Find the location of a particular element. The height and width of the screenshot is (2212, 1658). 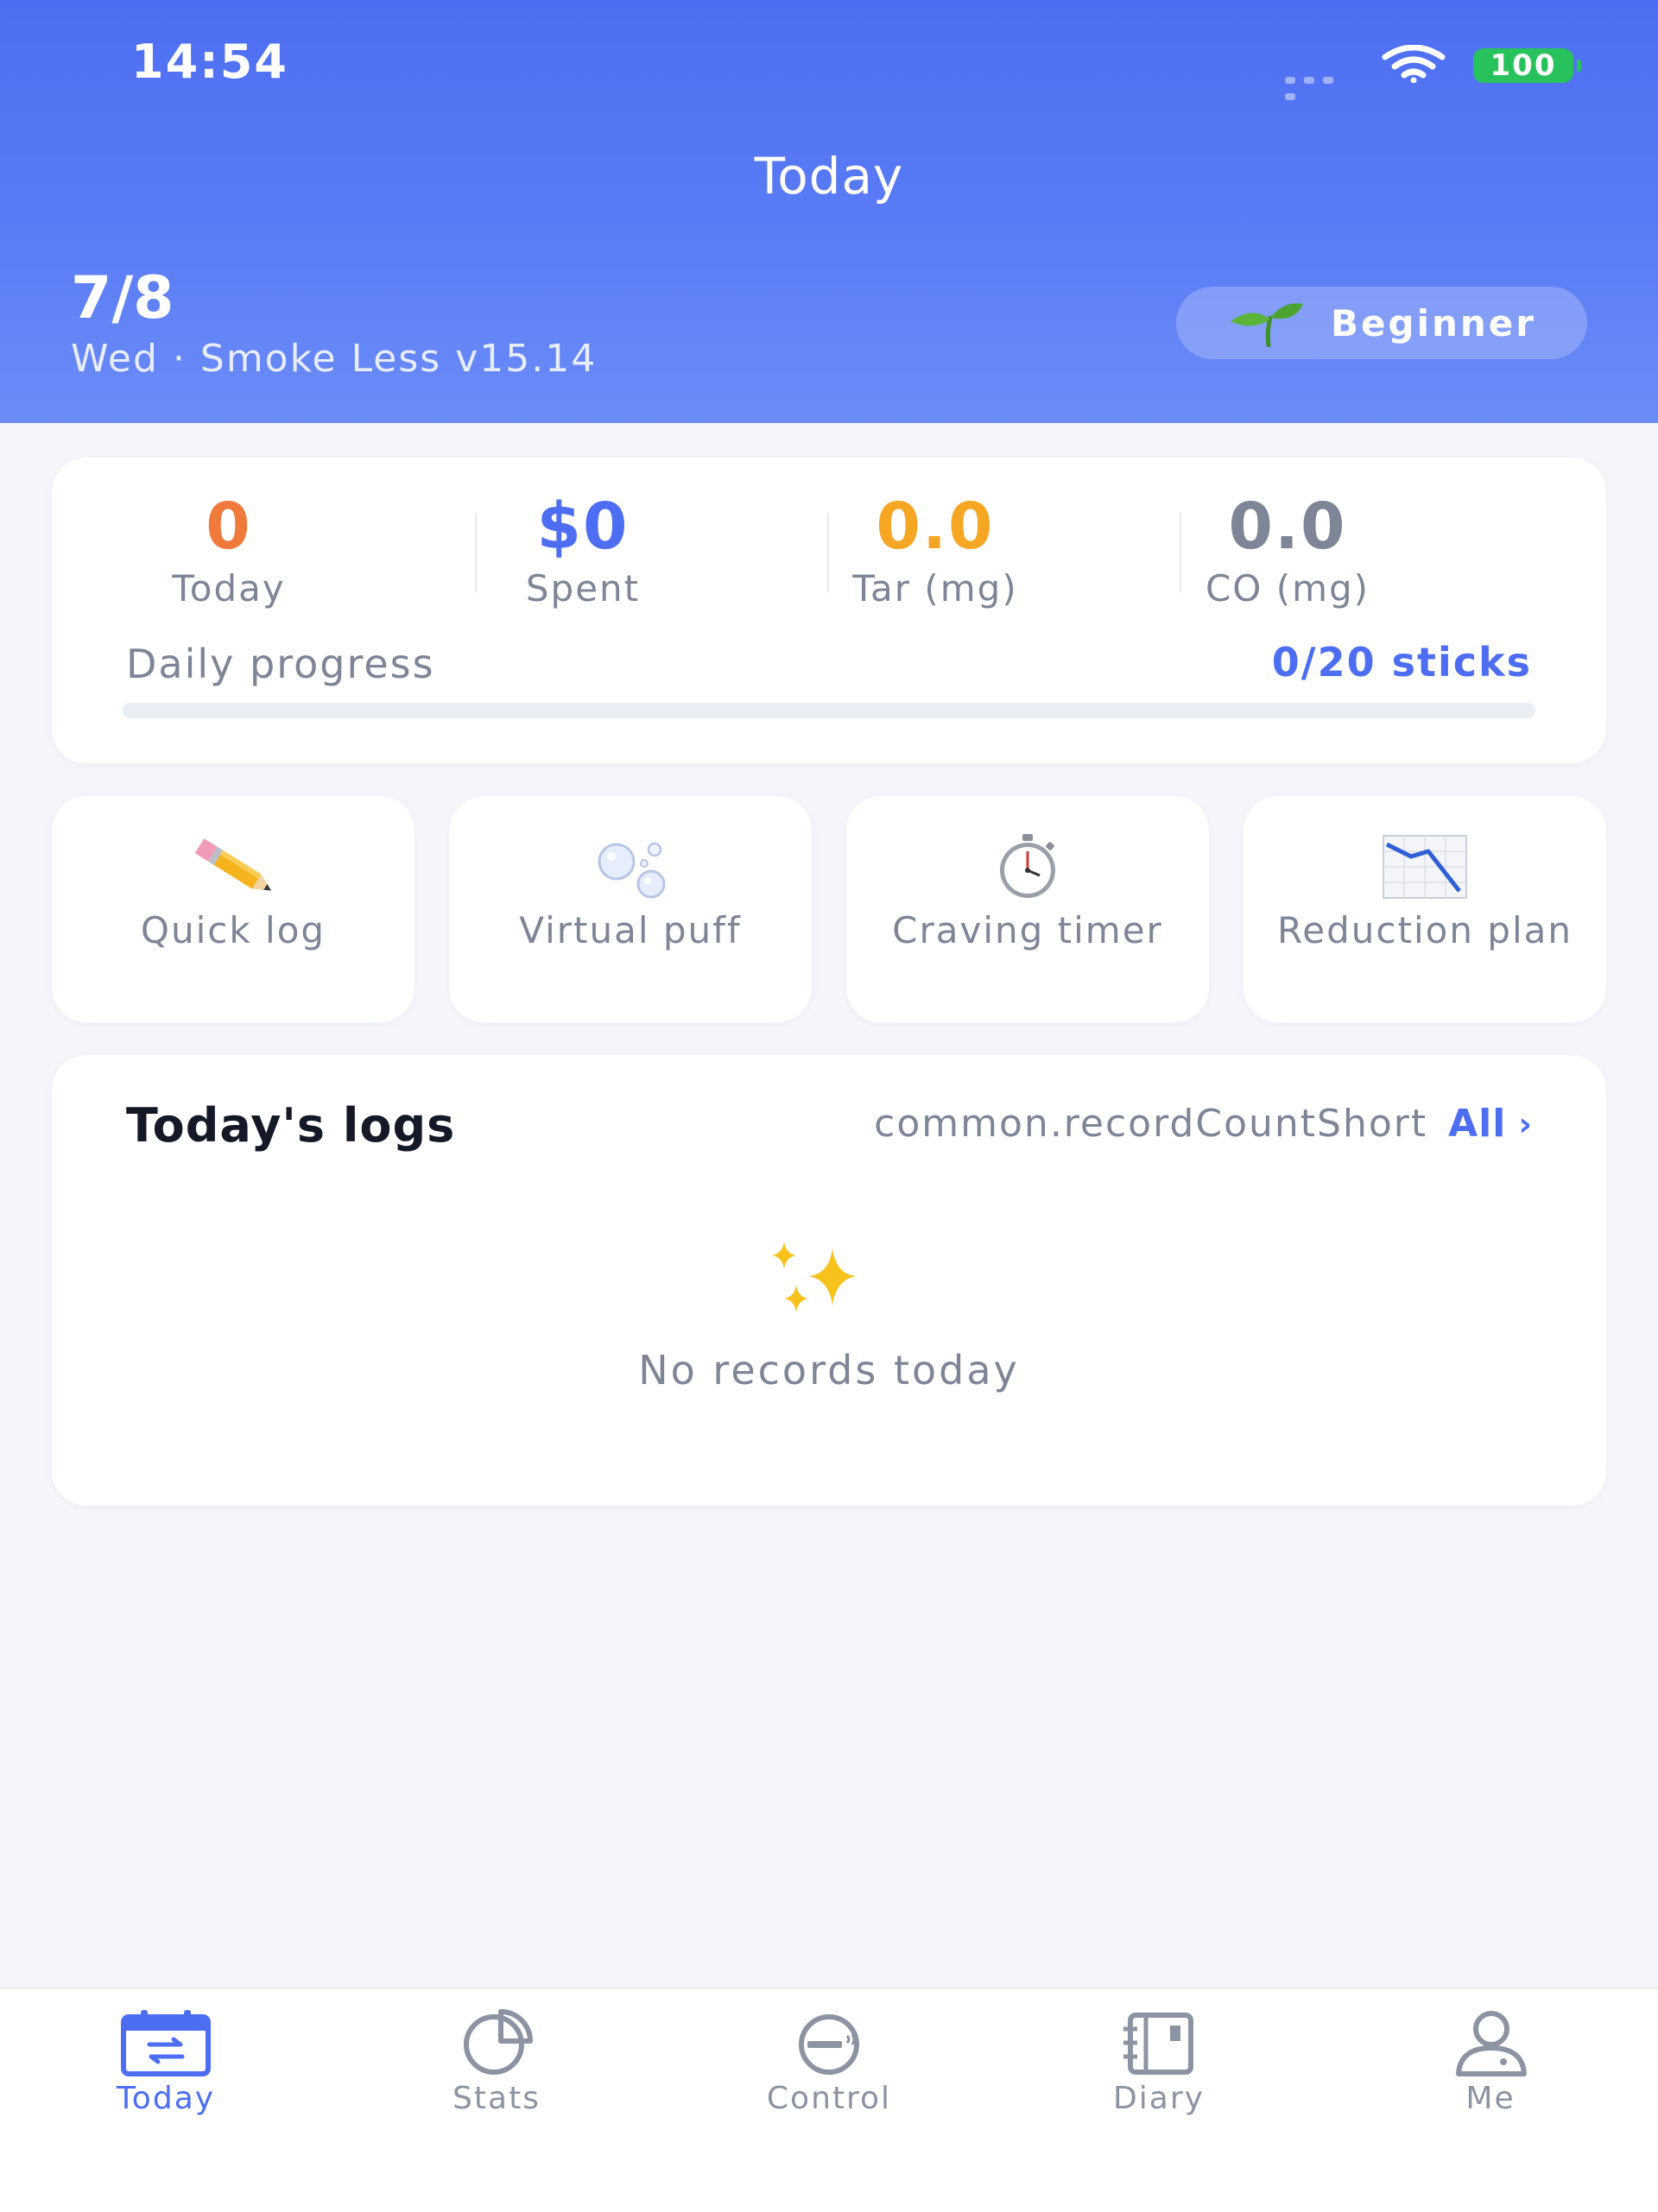

current-date: 7/8 is located at coordinates (123, 298).